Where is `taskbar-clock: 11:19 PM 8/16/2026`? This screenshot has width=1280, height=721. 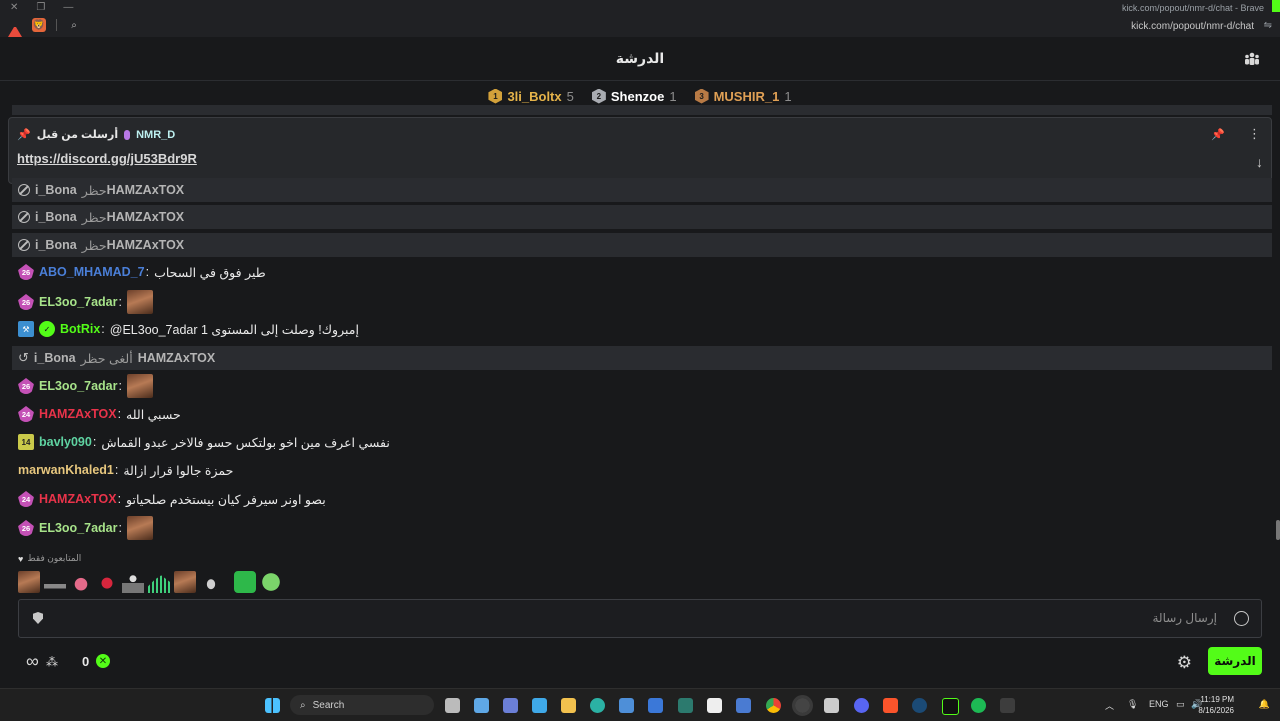
taskbar-clock: 11:19 PM 8/16/2026 is located at coordinates (1216, 705).